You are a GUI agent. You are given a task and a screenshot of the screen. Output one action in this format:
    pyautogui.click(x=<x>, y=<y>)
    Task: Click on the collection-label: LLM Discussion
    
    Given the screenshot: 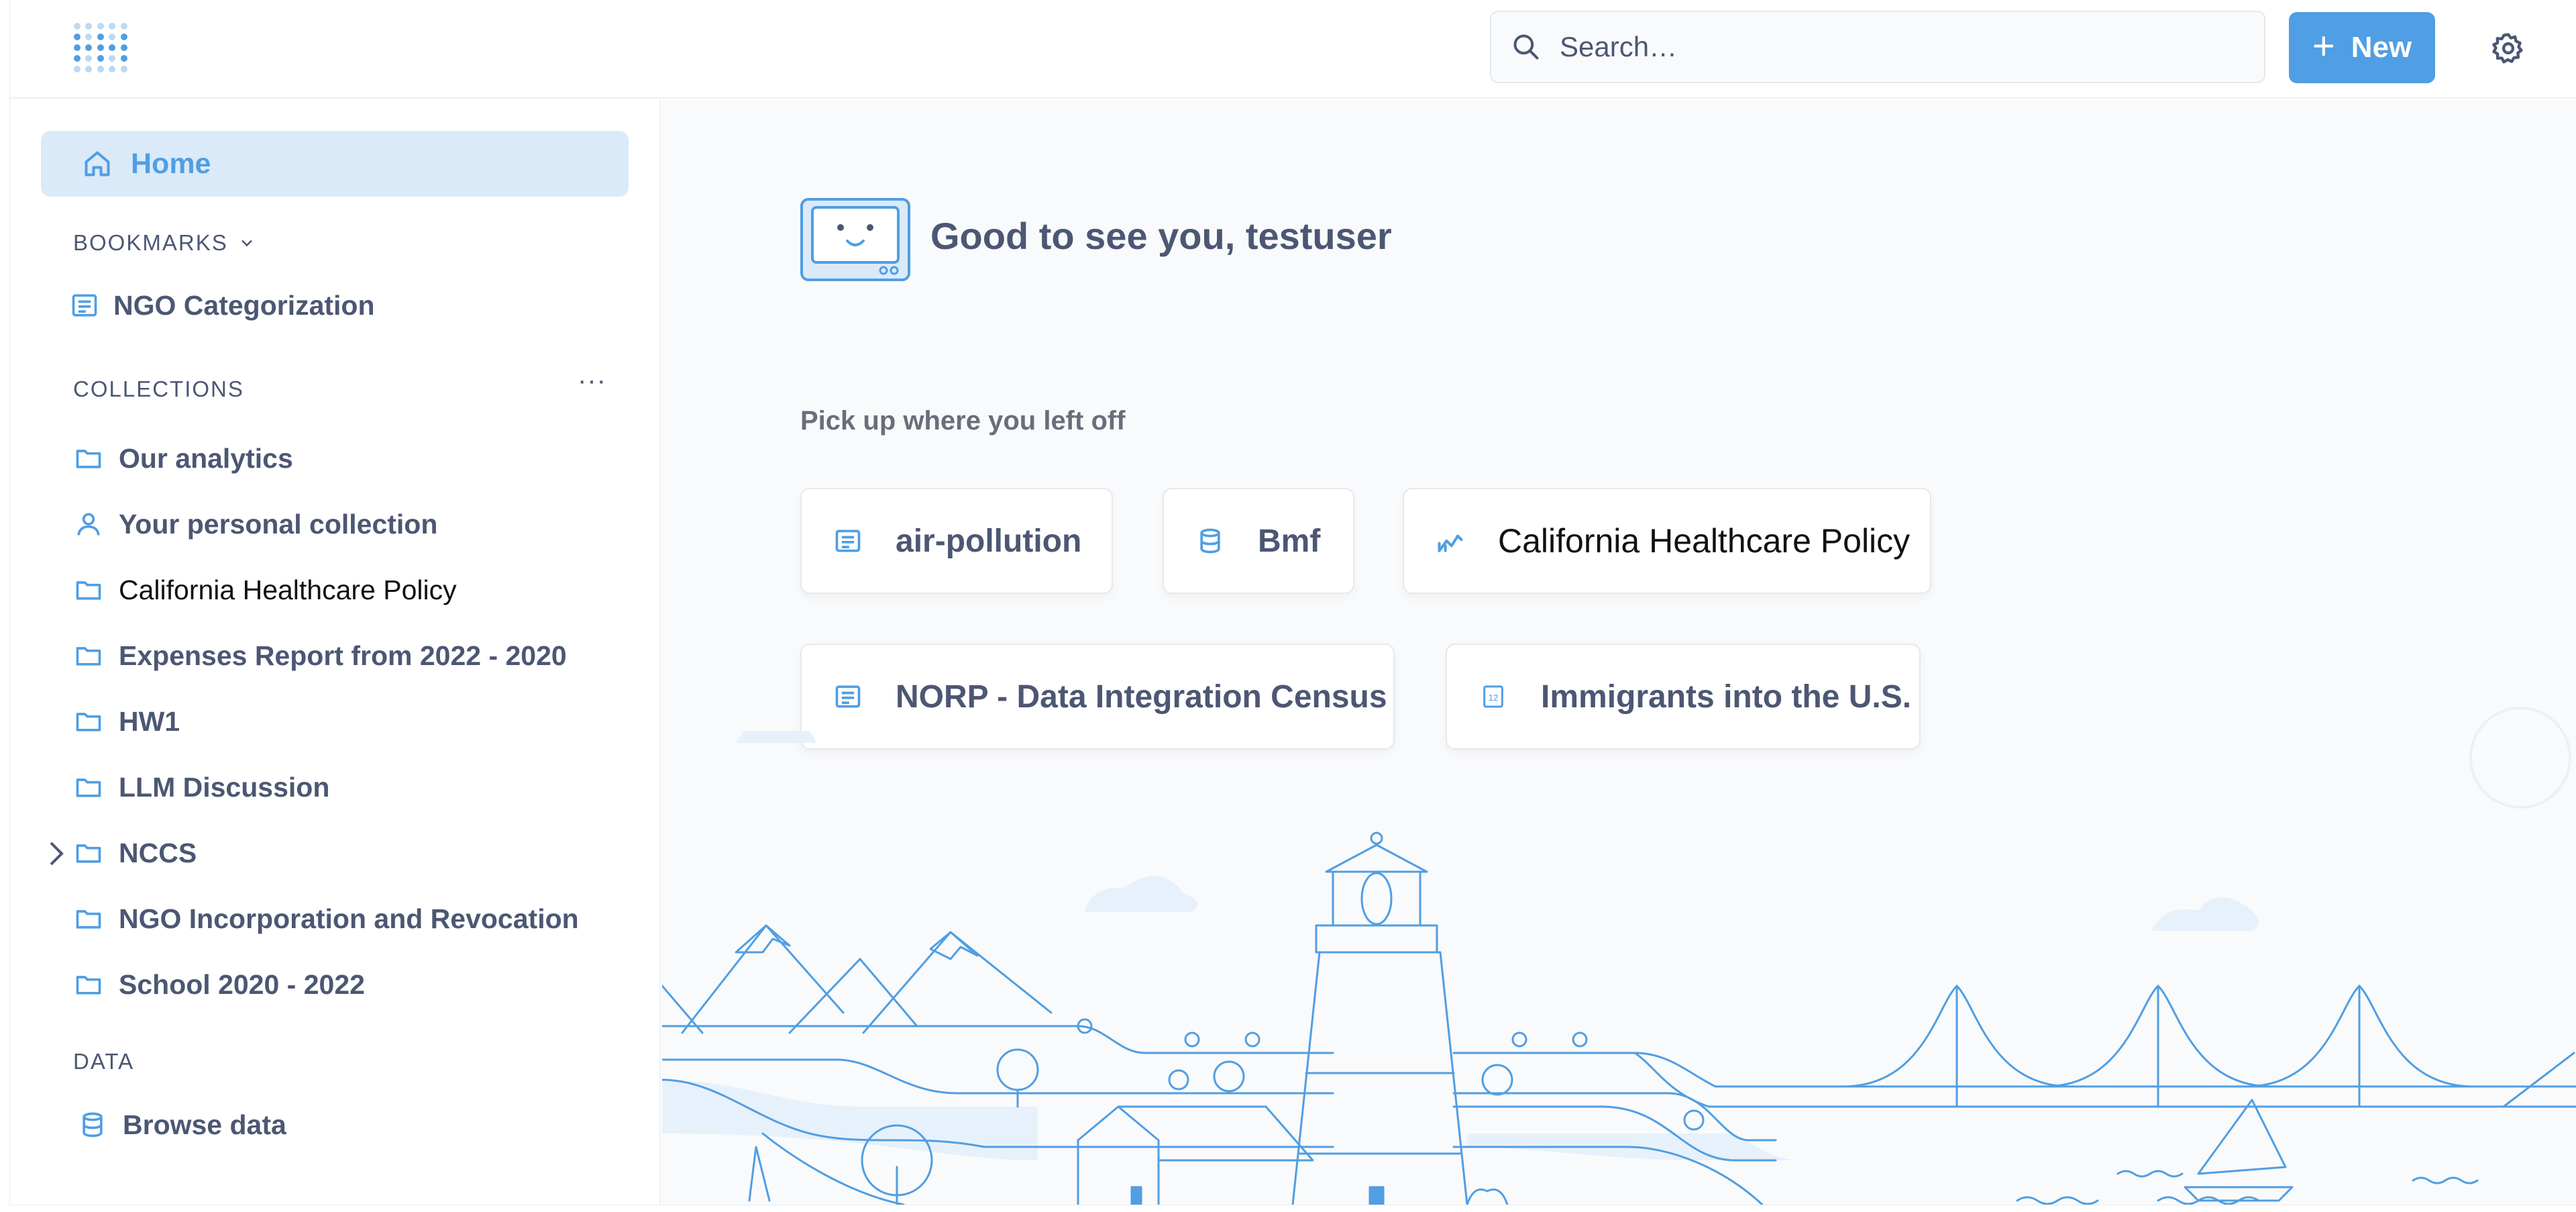 What is the action you would take?
    pyautogui.click(x=224, y=787)
    